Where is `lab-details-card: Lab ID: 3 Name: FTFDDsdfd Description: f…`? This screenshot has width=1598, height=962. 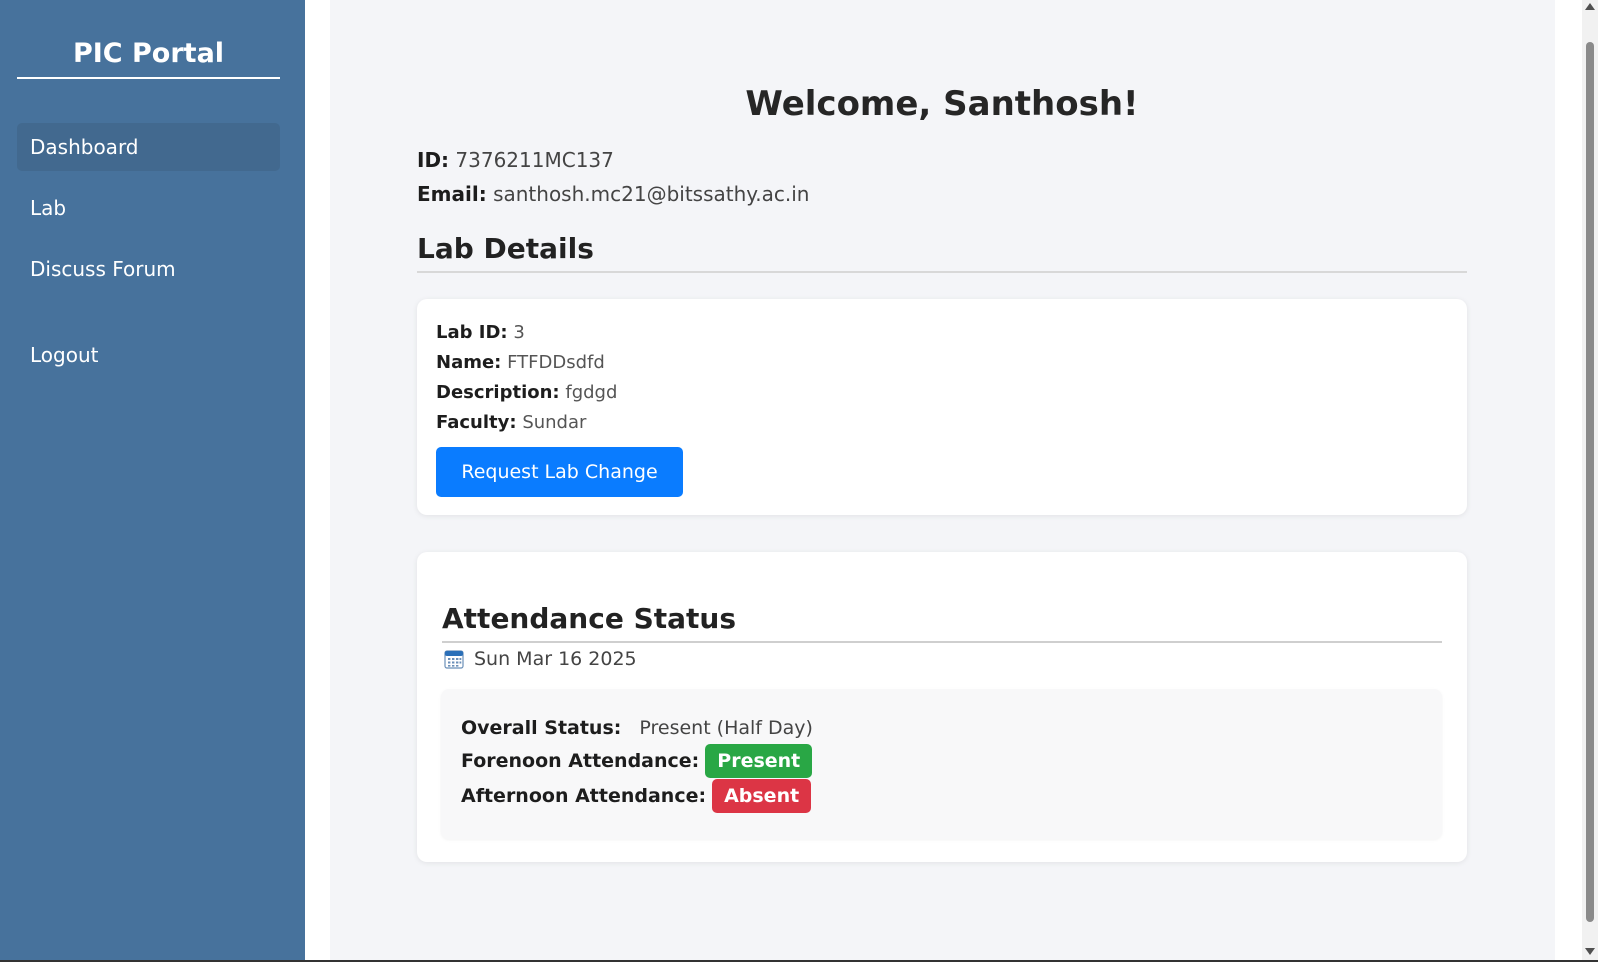 lab-details-card: Lab ID: 3 Name: FTFDDsdfd Description: f… is located at coordinates (942, 407).